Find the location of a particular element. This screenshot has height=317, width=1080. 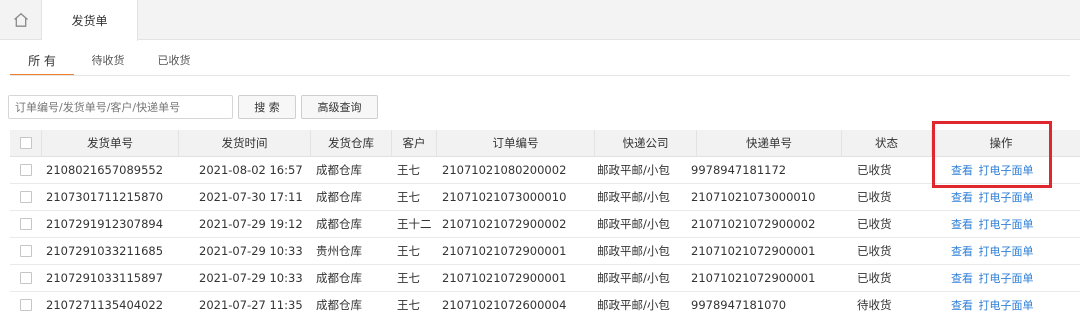

cell-shipment-no: 2107291033115897 is located at coordinates (105, 278).